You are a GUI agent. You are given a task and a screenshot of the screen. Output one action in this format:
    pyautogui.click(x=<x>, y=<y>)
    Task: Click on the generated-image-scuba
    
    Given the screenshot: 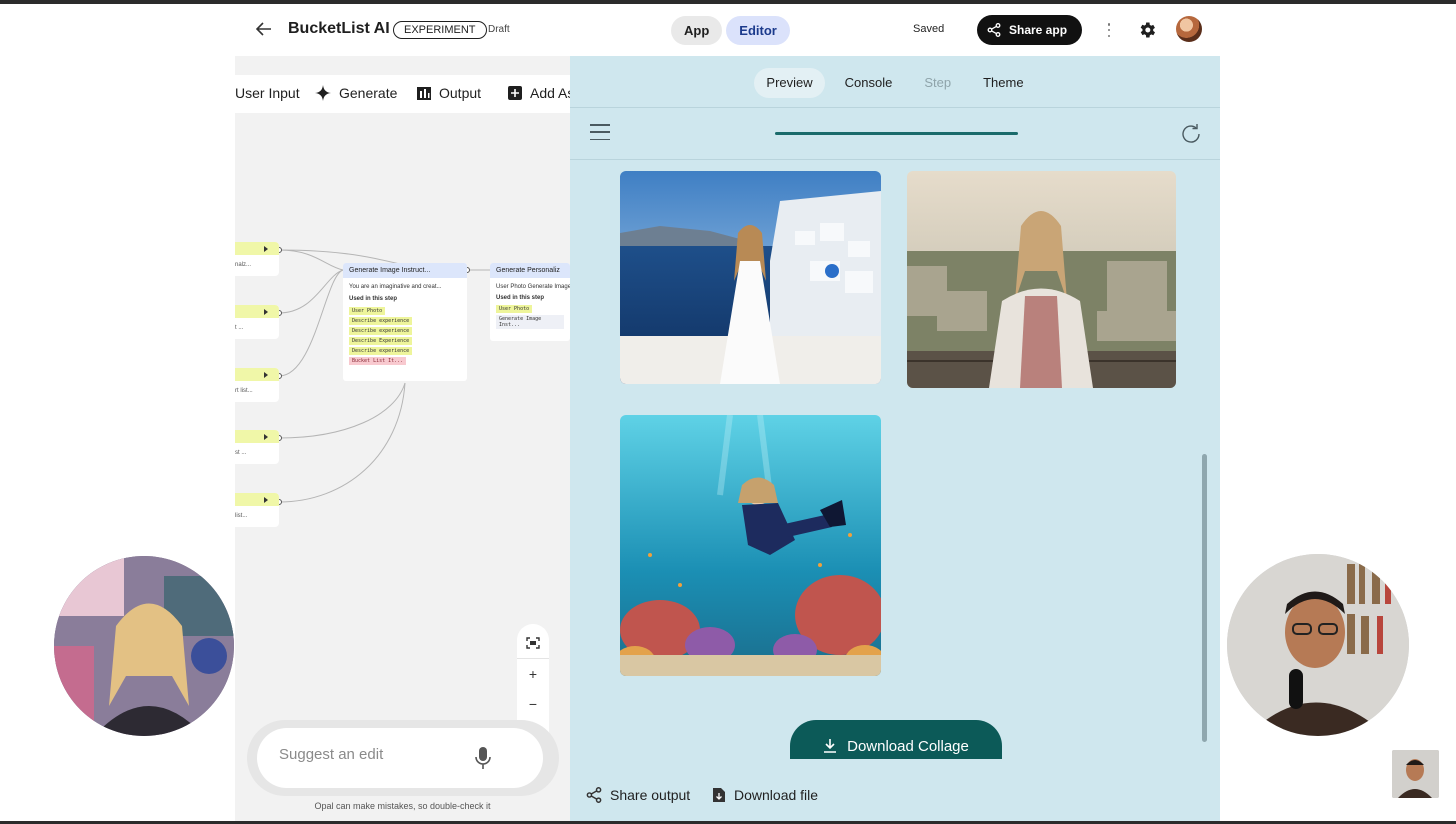 What is the action you would take?
    pyautogui.click(x=750, y=545)
    